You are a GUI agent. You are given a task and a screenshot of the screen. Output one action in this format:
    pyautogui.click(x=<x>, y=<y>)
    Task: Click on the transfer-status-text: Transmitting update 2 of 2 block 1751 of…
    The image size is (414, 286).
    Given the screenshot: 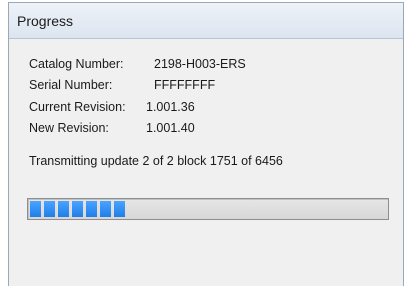 What is the action you would take?
    pyautogui.click(x=156, y=161)
    